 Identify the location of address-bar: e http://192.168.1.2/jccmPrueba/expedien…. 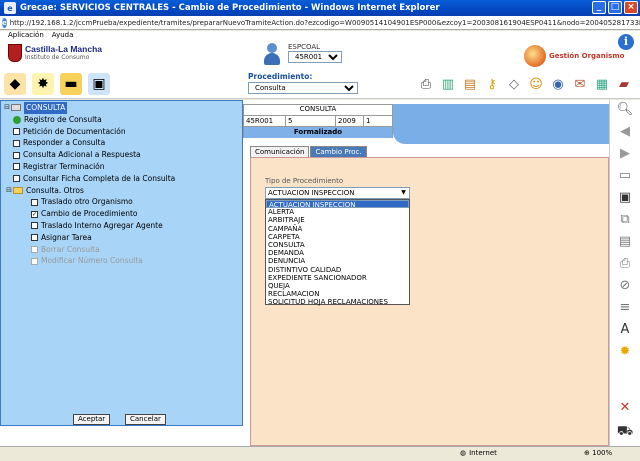
(320, 23).